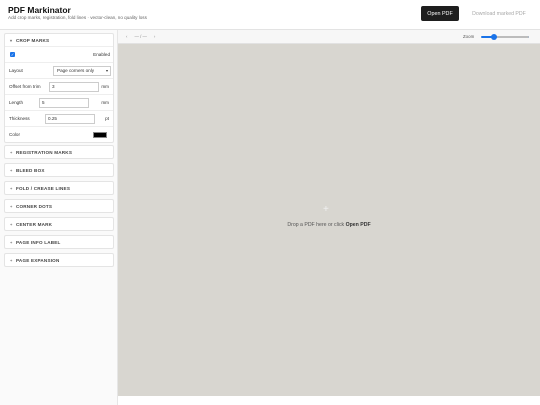 Image resolution: width=540 pixels, height=405 pixels. I want to click on section-header: + PAGE INFO LABEL, so click(60, 242).